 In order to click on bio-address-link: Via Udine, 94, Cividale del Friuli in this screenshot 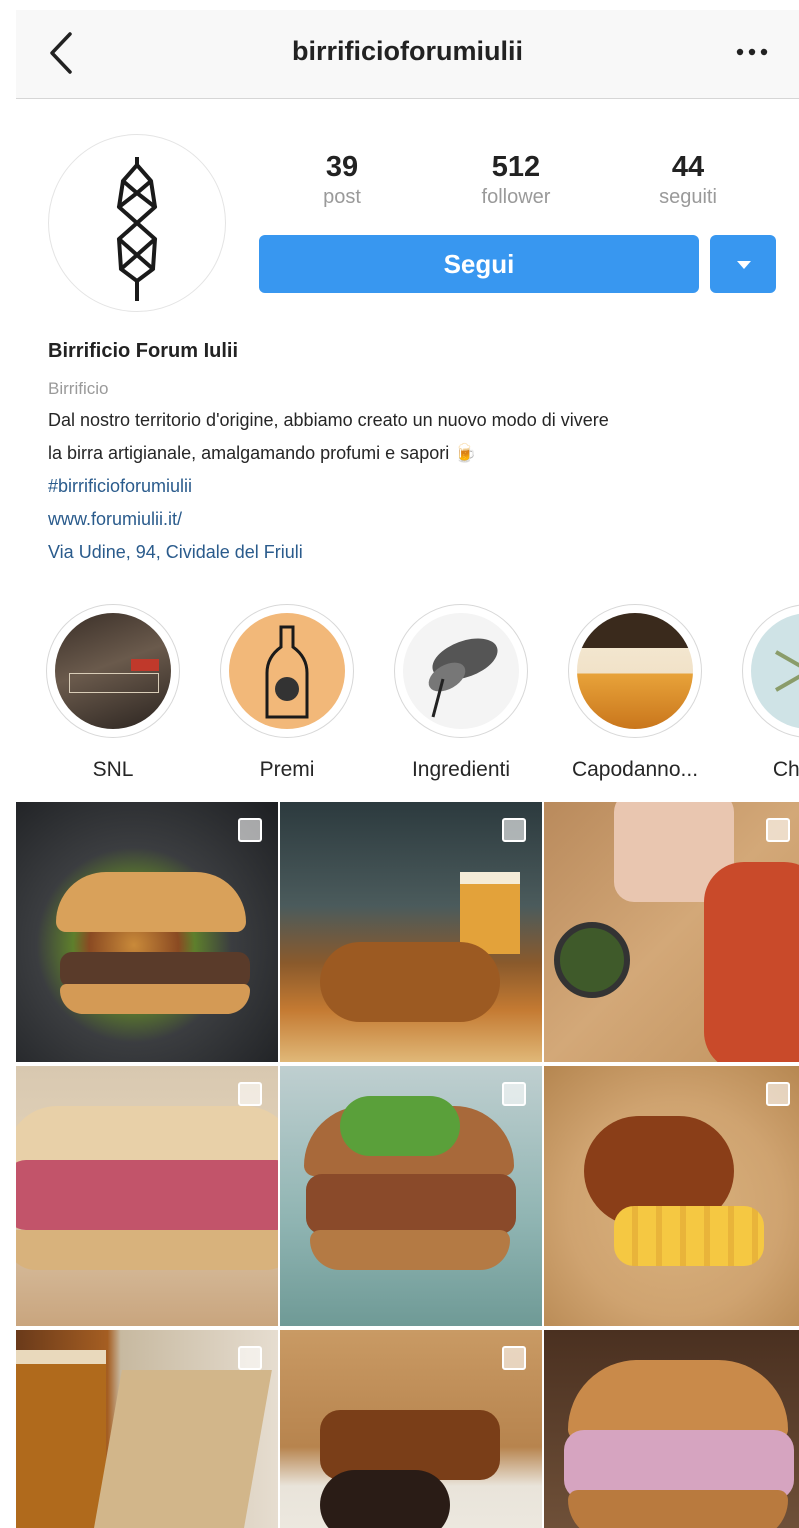, I will do `click(418, 552)`.